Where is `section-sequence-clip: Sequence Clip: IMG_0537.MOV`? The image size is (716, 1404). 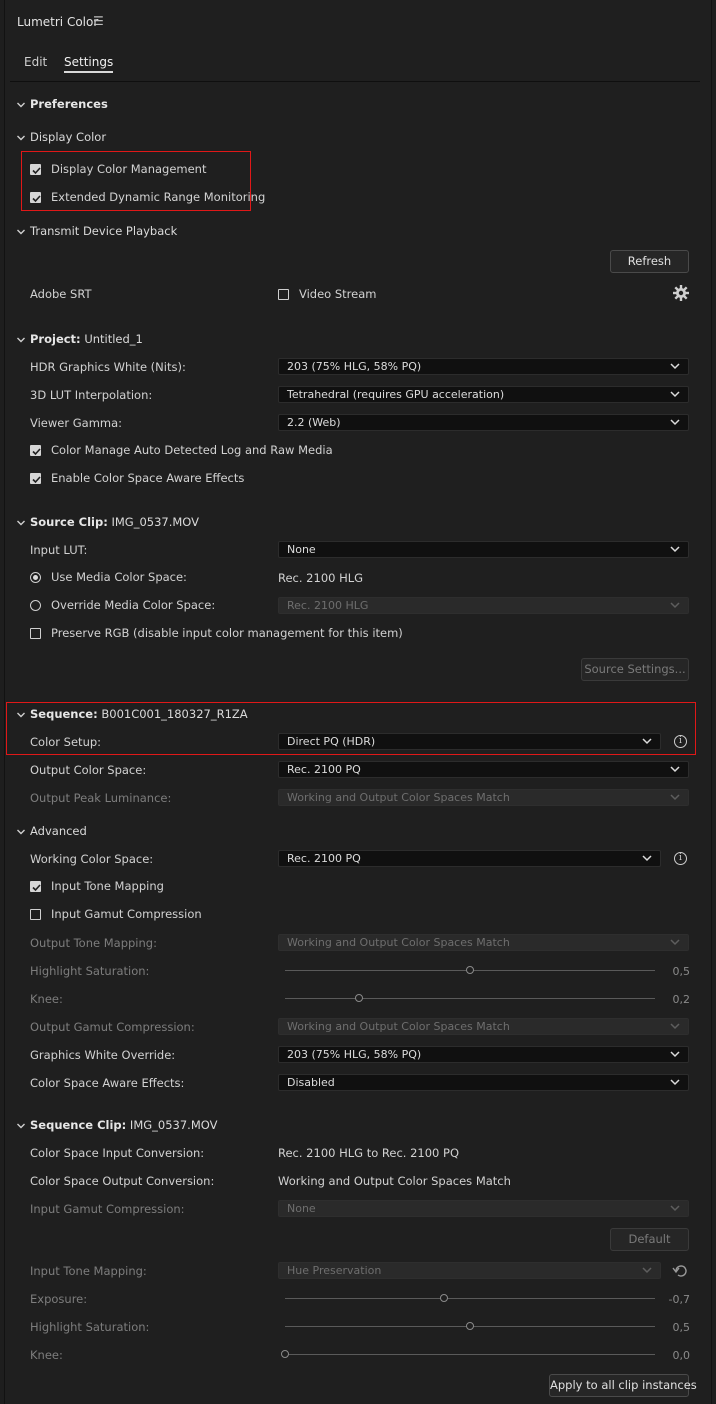
section-sequence-clip: Sequence Clip: IMG_0537.MOV is located at coordinates (123, 1125).